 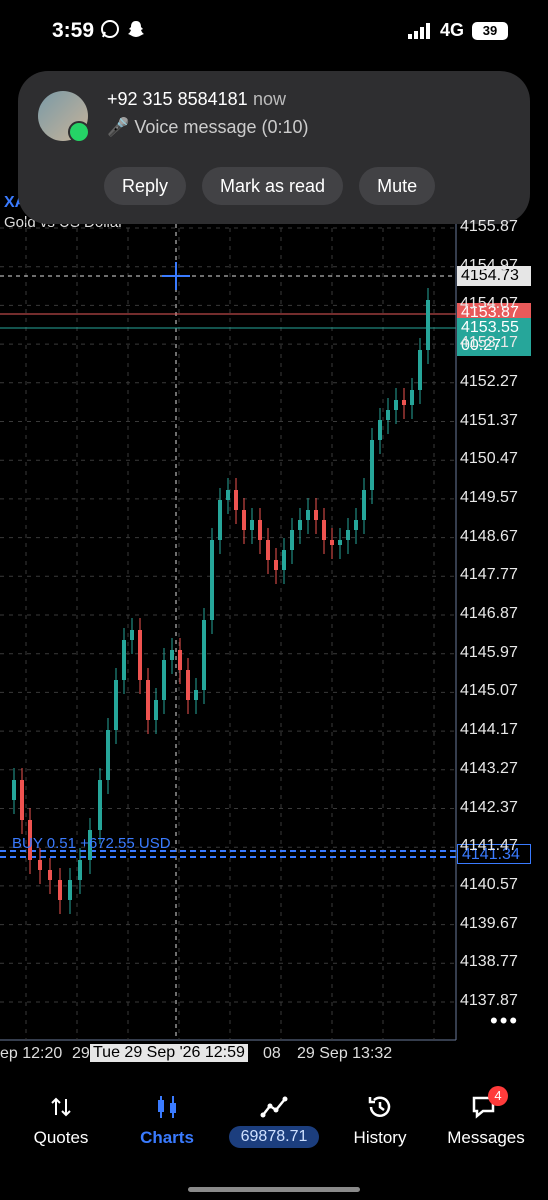 What do you see at coordinates (145, 186) in the screenshot?
I see `reply-button: Reply` at bounding box center [145, 186].